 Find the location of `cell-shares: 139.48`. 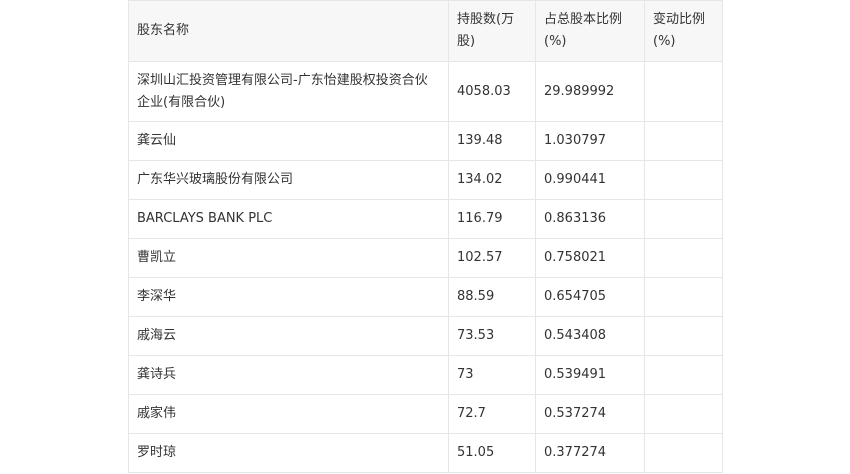

cell-shares: 139.48 is located at coordinates (492, 141).